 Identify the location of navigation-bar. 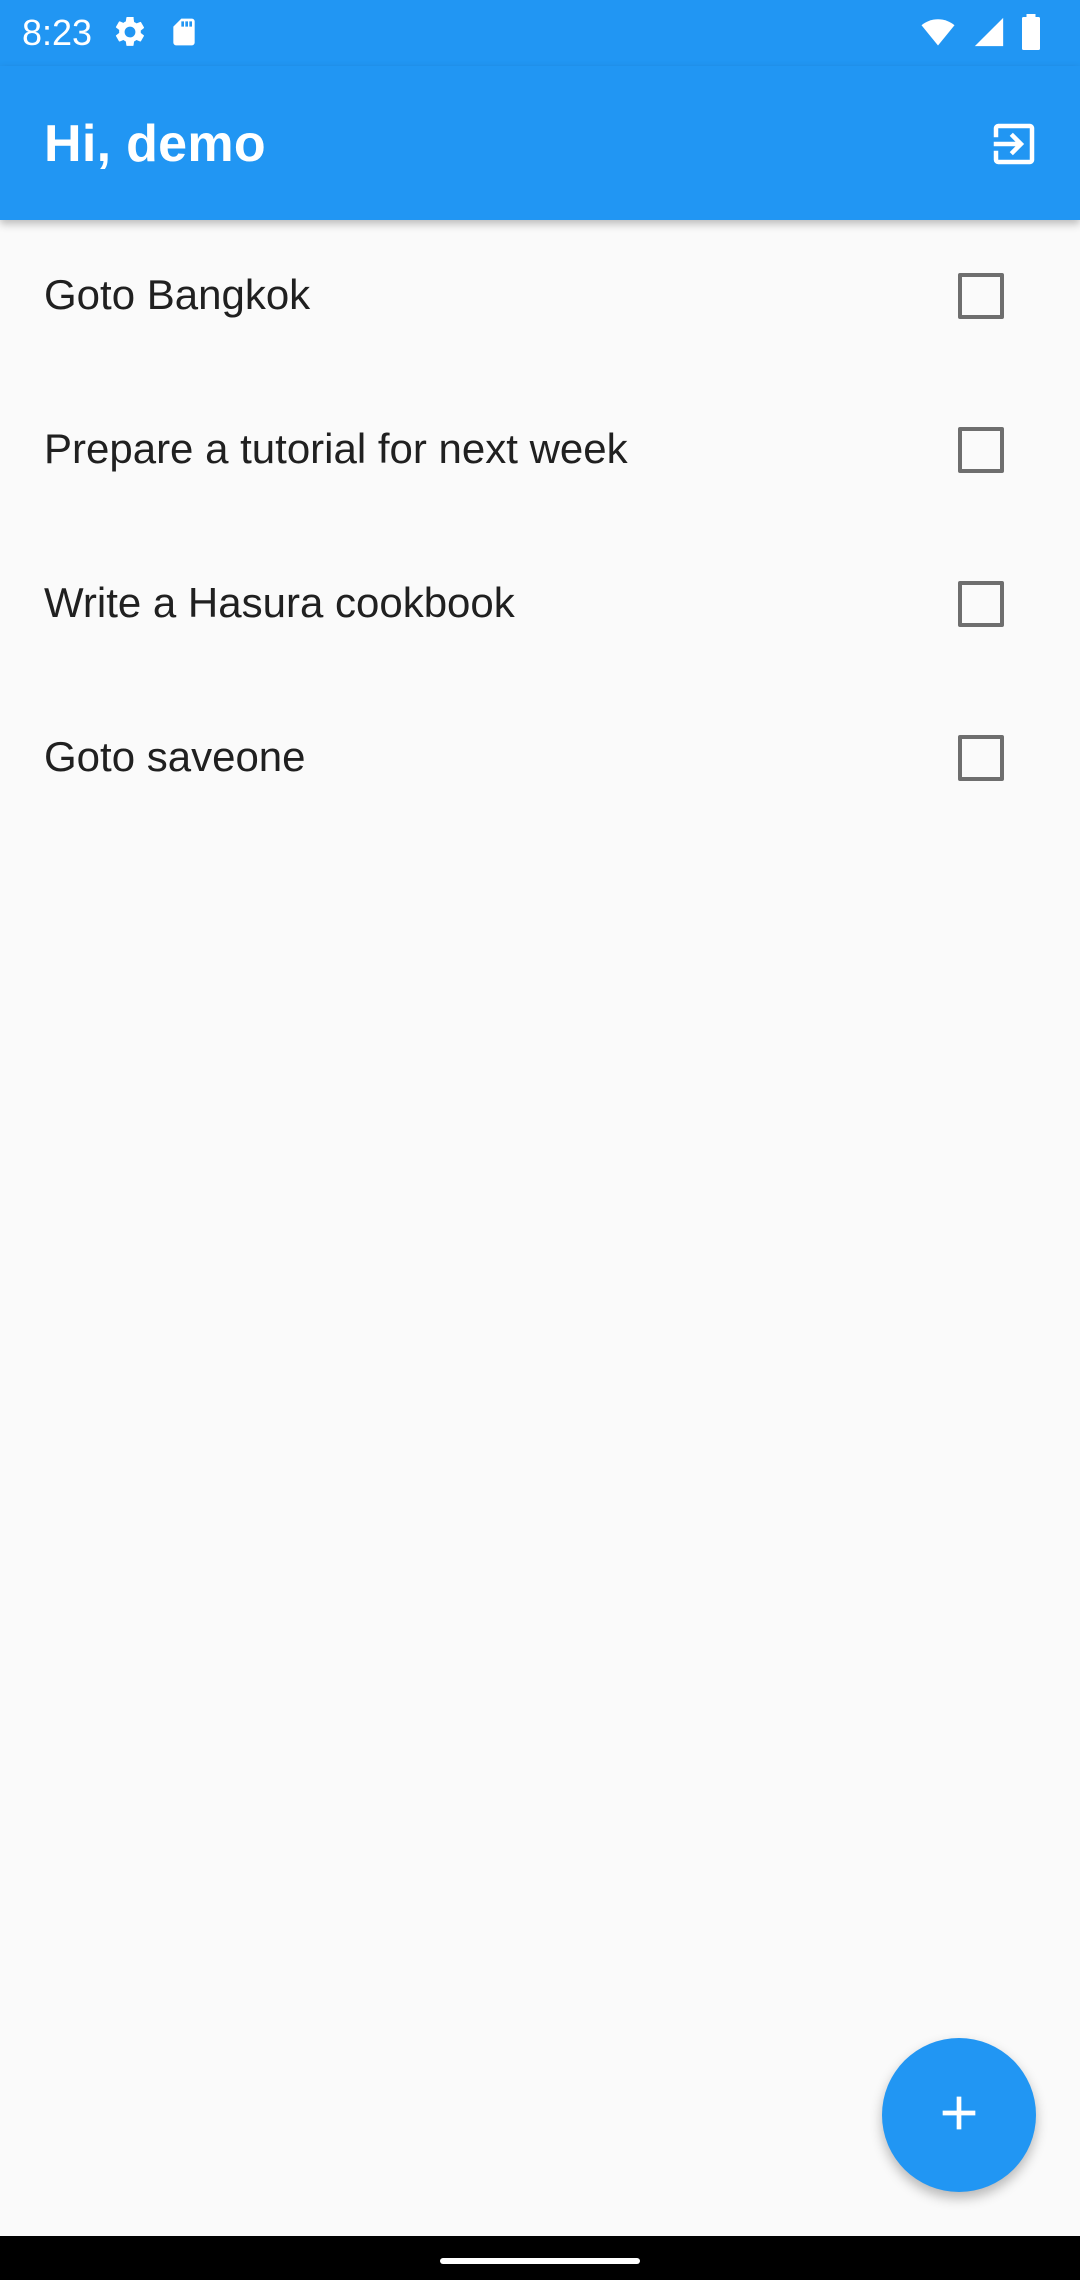
(540, 2258).